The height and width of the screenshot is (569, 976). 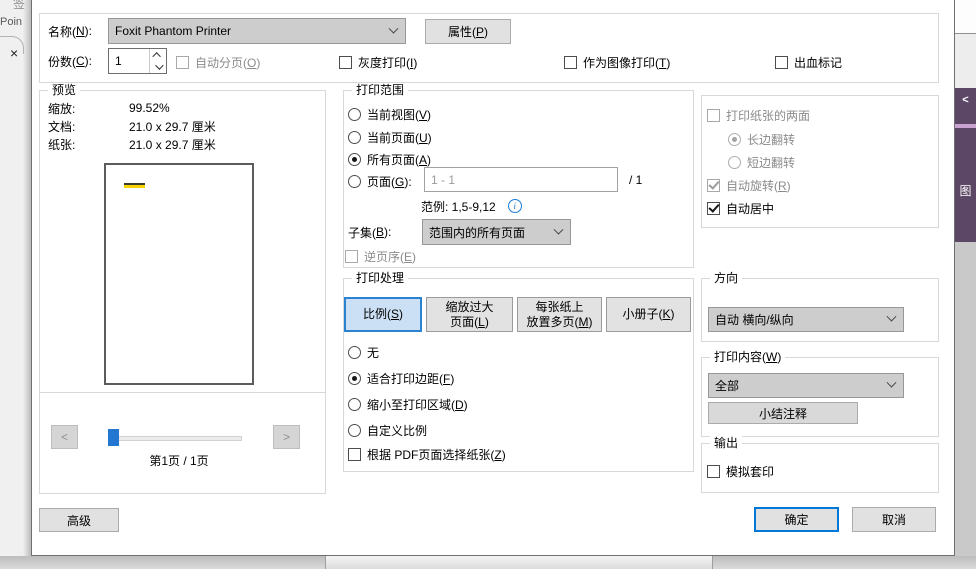 I want to click on page-indicator: 第1页 / 1页, so click(x=179, y=461).